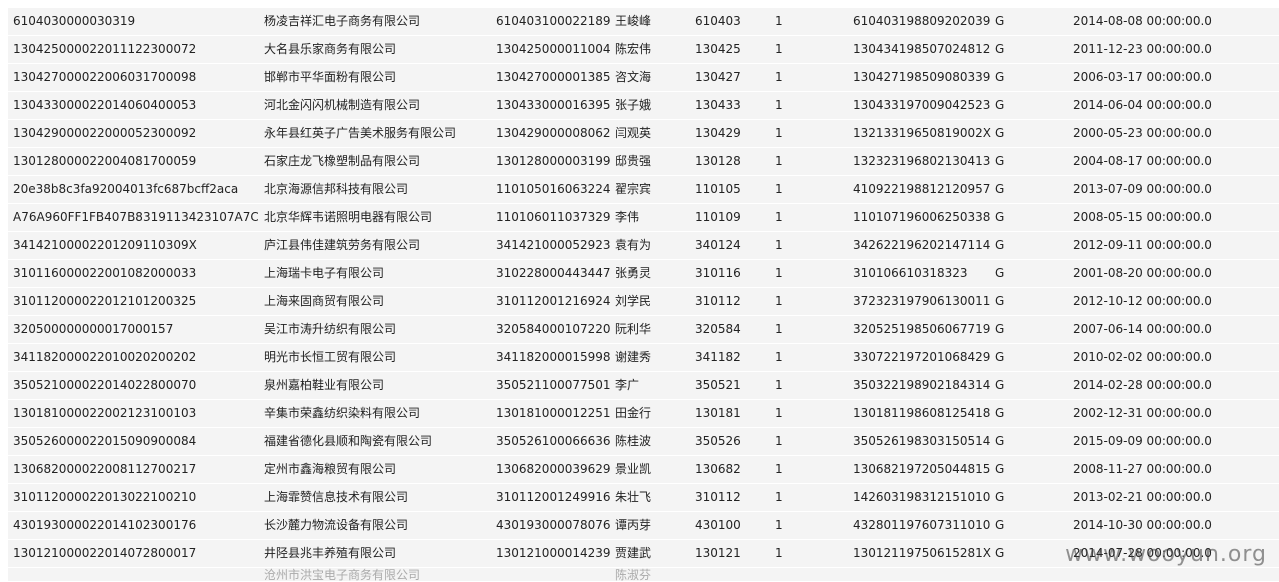 This screenshot has height=582, width=1279. I want to click on cell-id-number: 110107196006250338, so click(922, 217).